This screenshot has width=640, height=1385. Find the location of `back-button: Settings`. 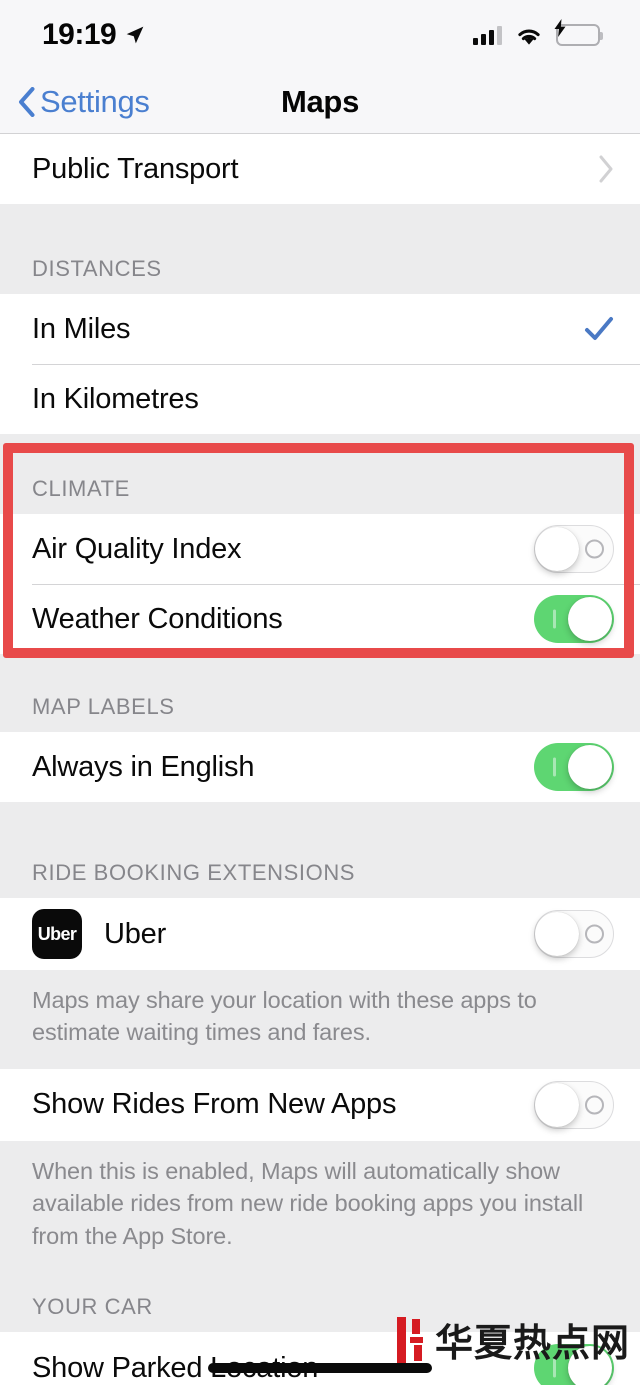

back-button: Settings is located at coordinates (75, 102).